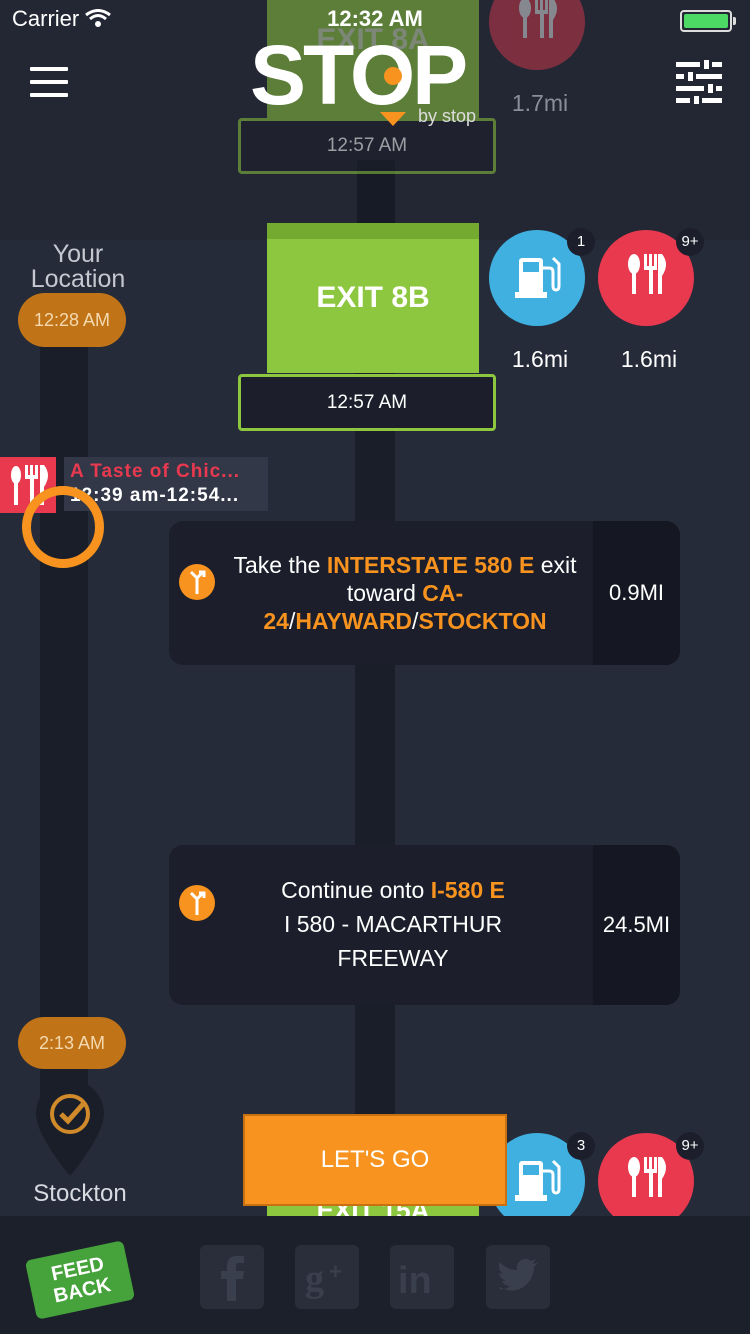 Image resolution: width=750 pixels, height=1334 pixels. Describe the element at coordinates (70, 1128) in the screenshot. I see `destination-pin-icon` at that location.